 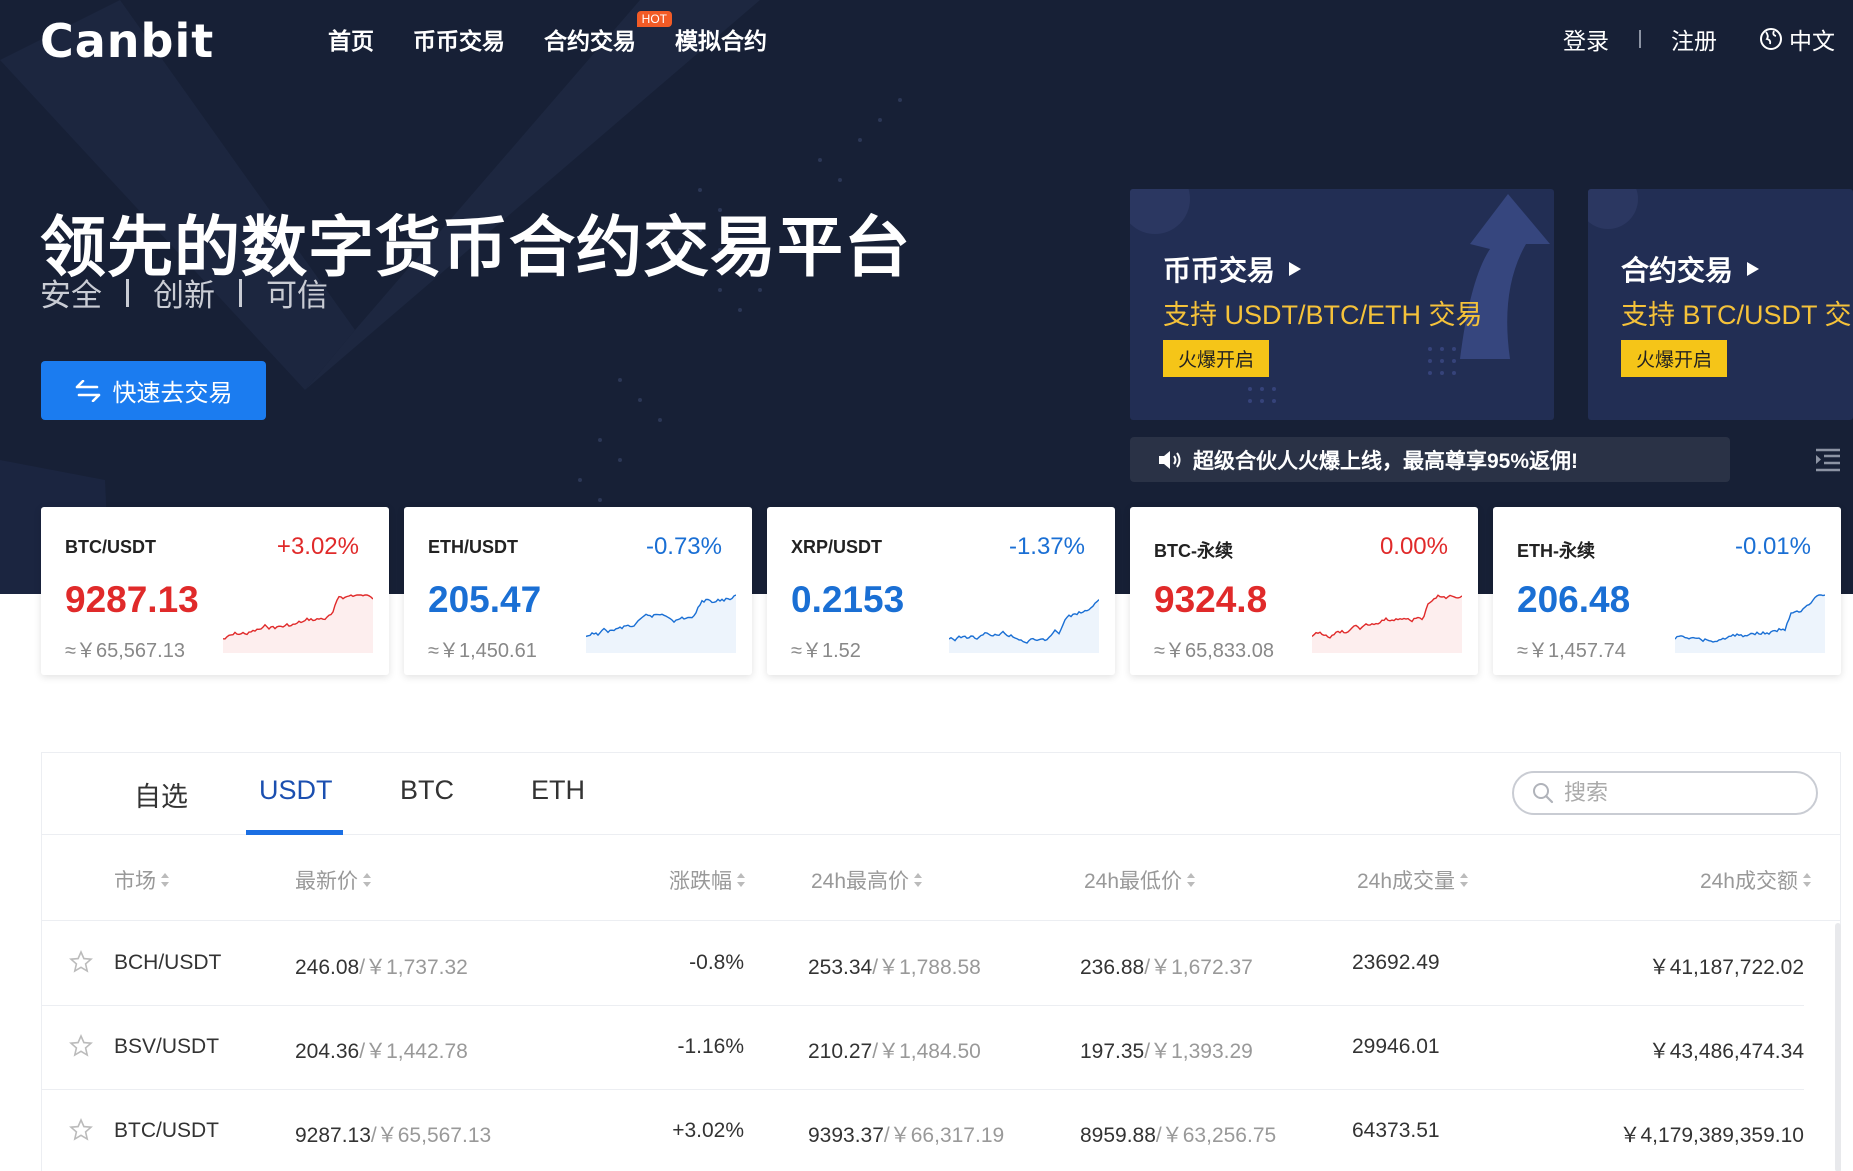 I want to click on search-input, so click(x=1679, y=793).